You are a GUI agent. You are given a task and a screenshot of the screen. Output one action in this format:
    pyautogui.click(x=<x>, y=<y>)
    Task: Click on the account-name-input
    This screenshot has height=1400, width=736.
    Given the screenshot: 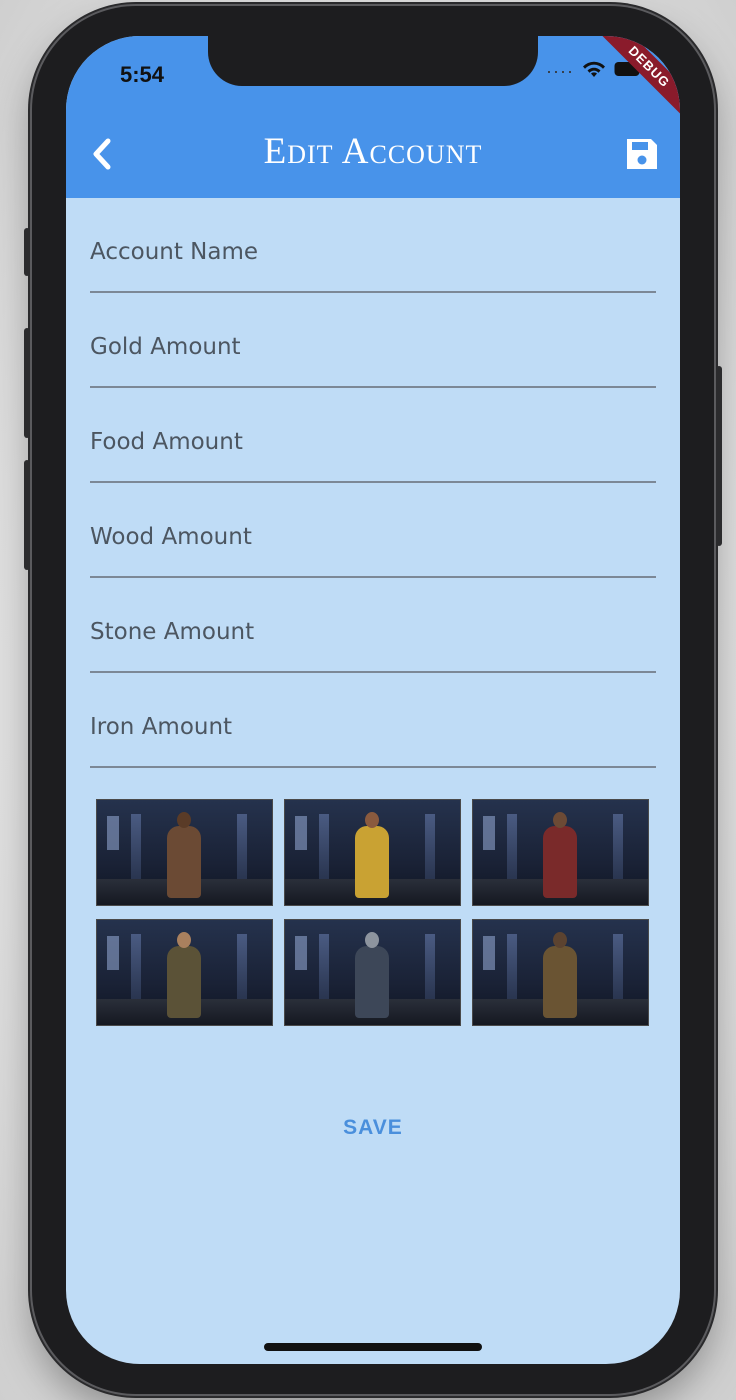 What is the action you would take?
    pyautogui.click(x=373, y=243)
    